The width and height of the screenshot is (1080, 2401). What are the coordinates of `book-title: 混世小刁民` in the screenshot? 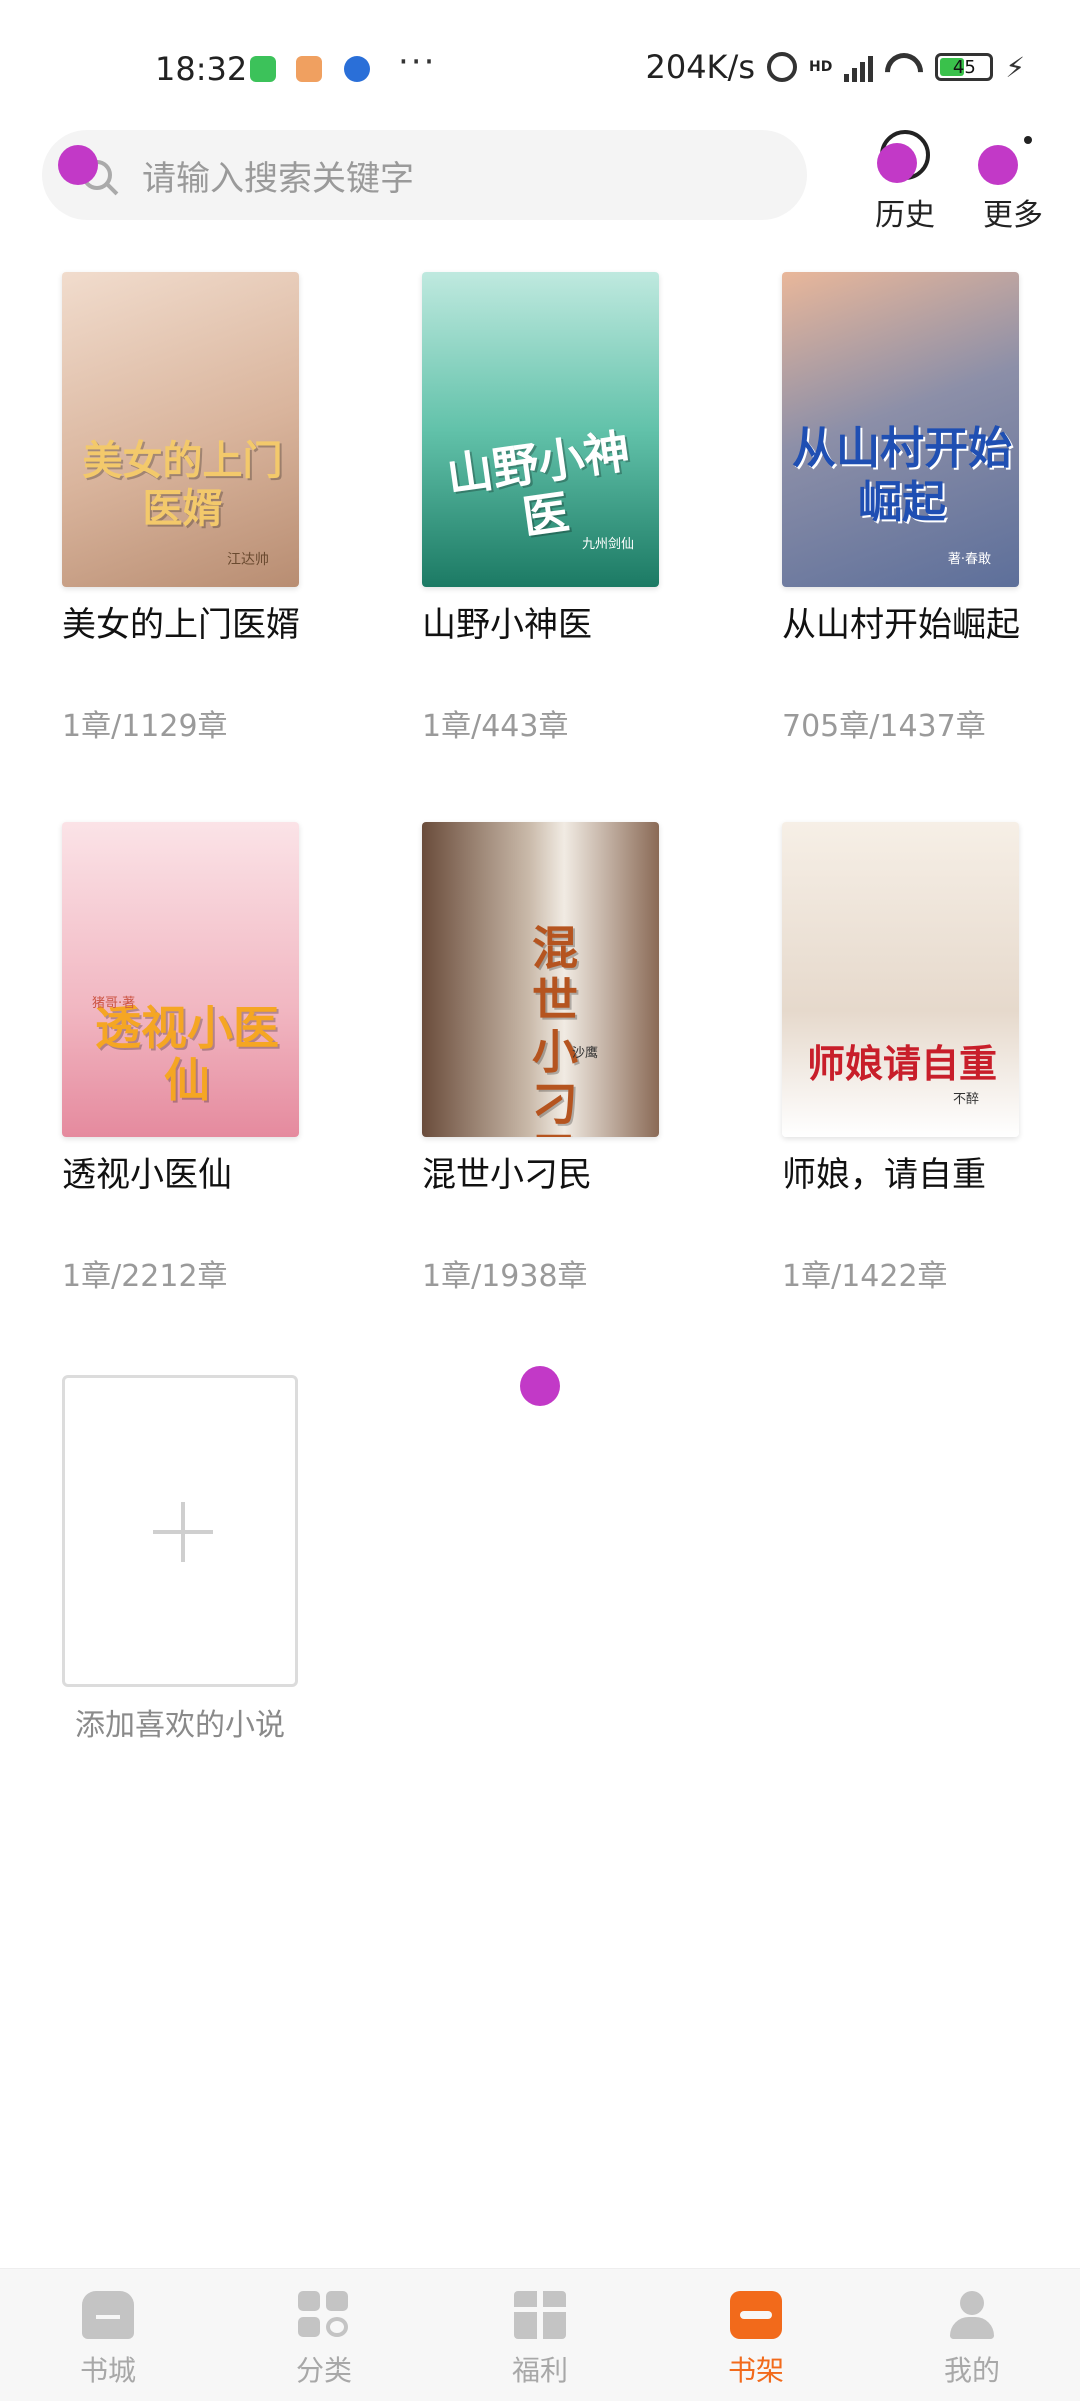 It's located at (507, 1175).